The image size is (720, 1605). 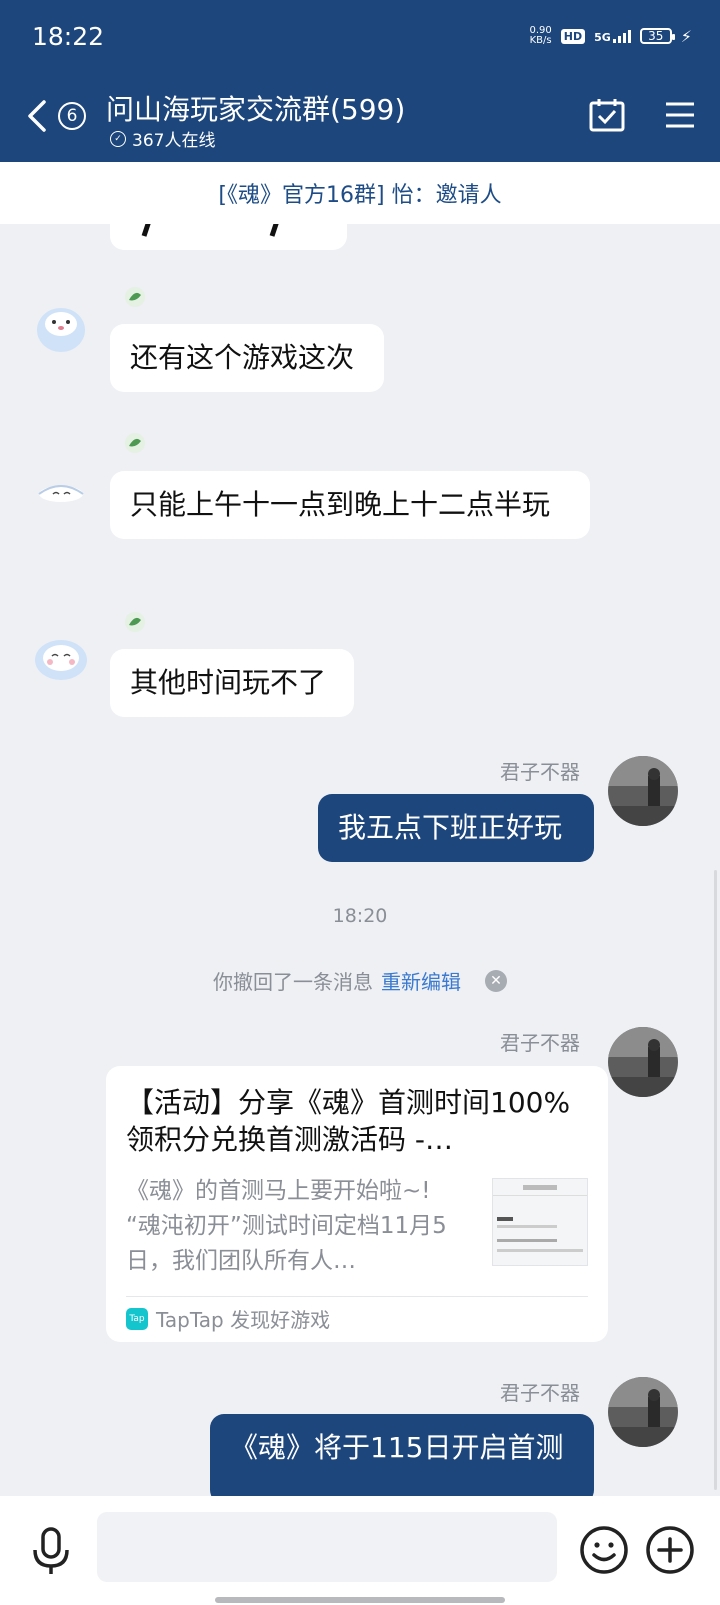 I want to click on message-bubble: 其他时间玩不了, so click(x=232, y=683).